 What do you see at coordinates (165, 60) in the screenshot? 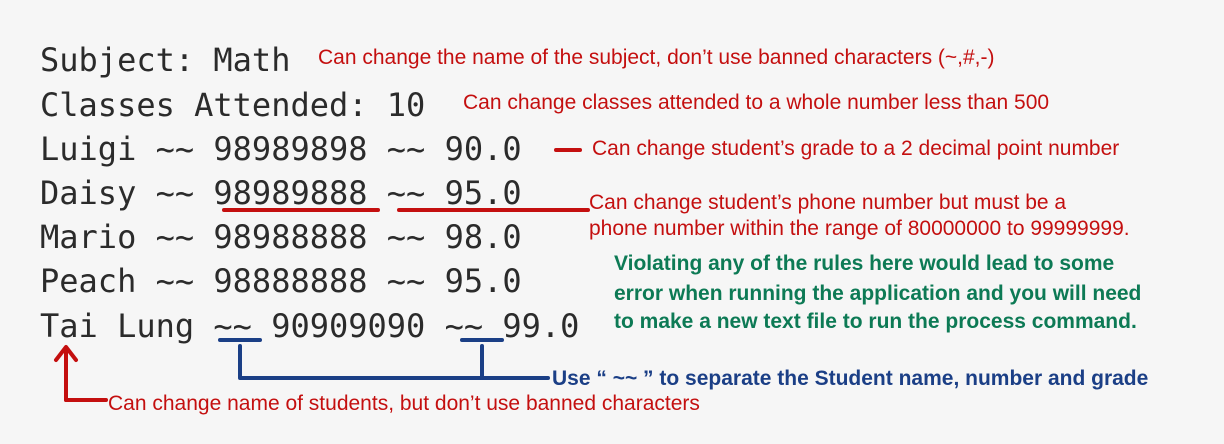
I see `subject-line: Subject: Math` at bounding box center [165, 60].